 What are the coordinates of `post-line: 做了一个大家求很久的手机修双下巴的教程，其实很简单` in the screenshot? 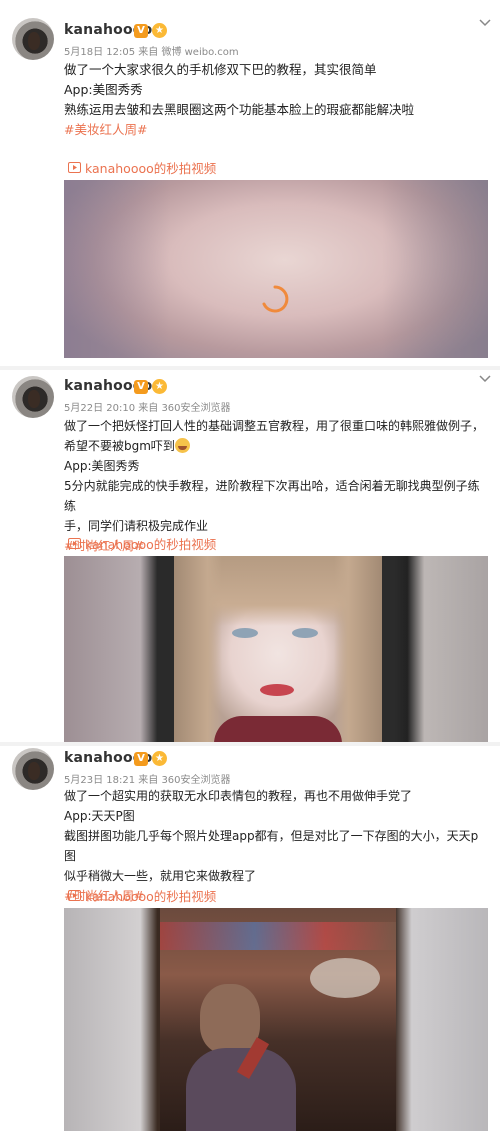 It's located at (220, 69).